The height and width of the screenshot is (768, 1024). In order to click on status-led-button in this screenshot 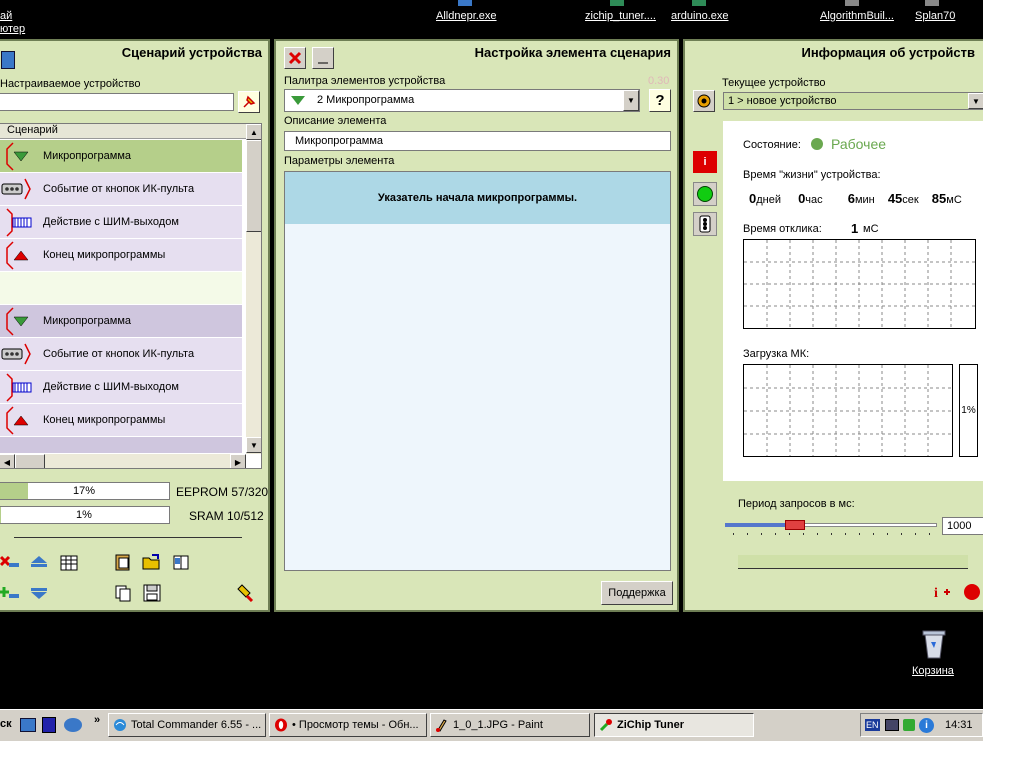, I will do `click(705, 194)`.